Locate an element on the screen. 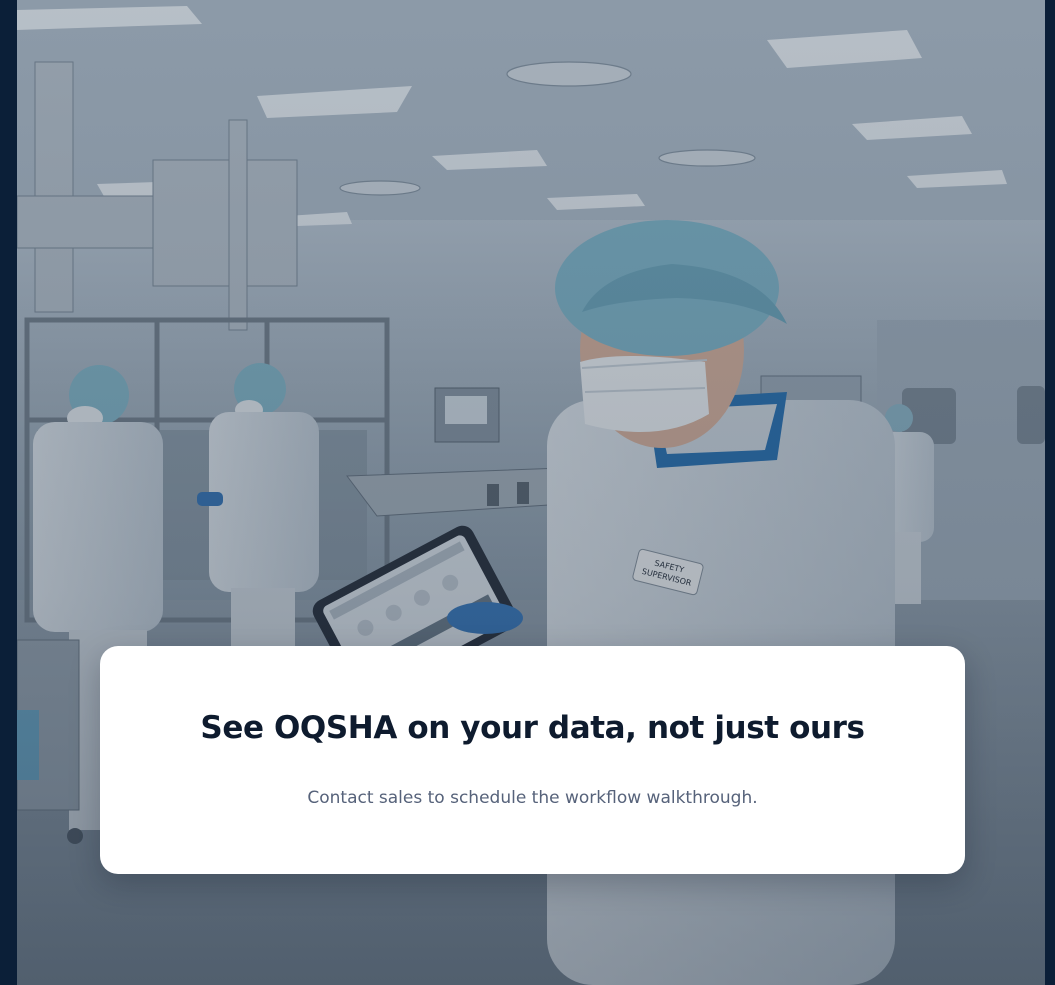  cta-title: See OQSHA on your data, not just ours is located at coordinates (532, 728).